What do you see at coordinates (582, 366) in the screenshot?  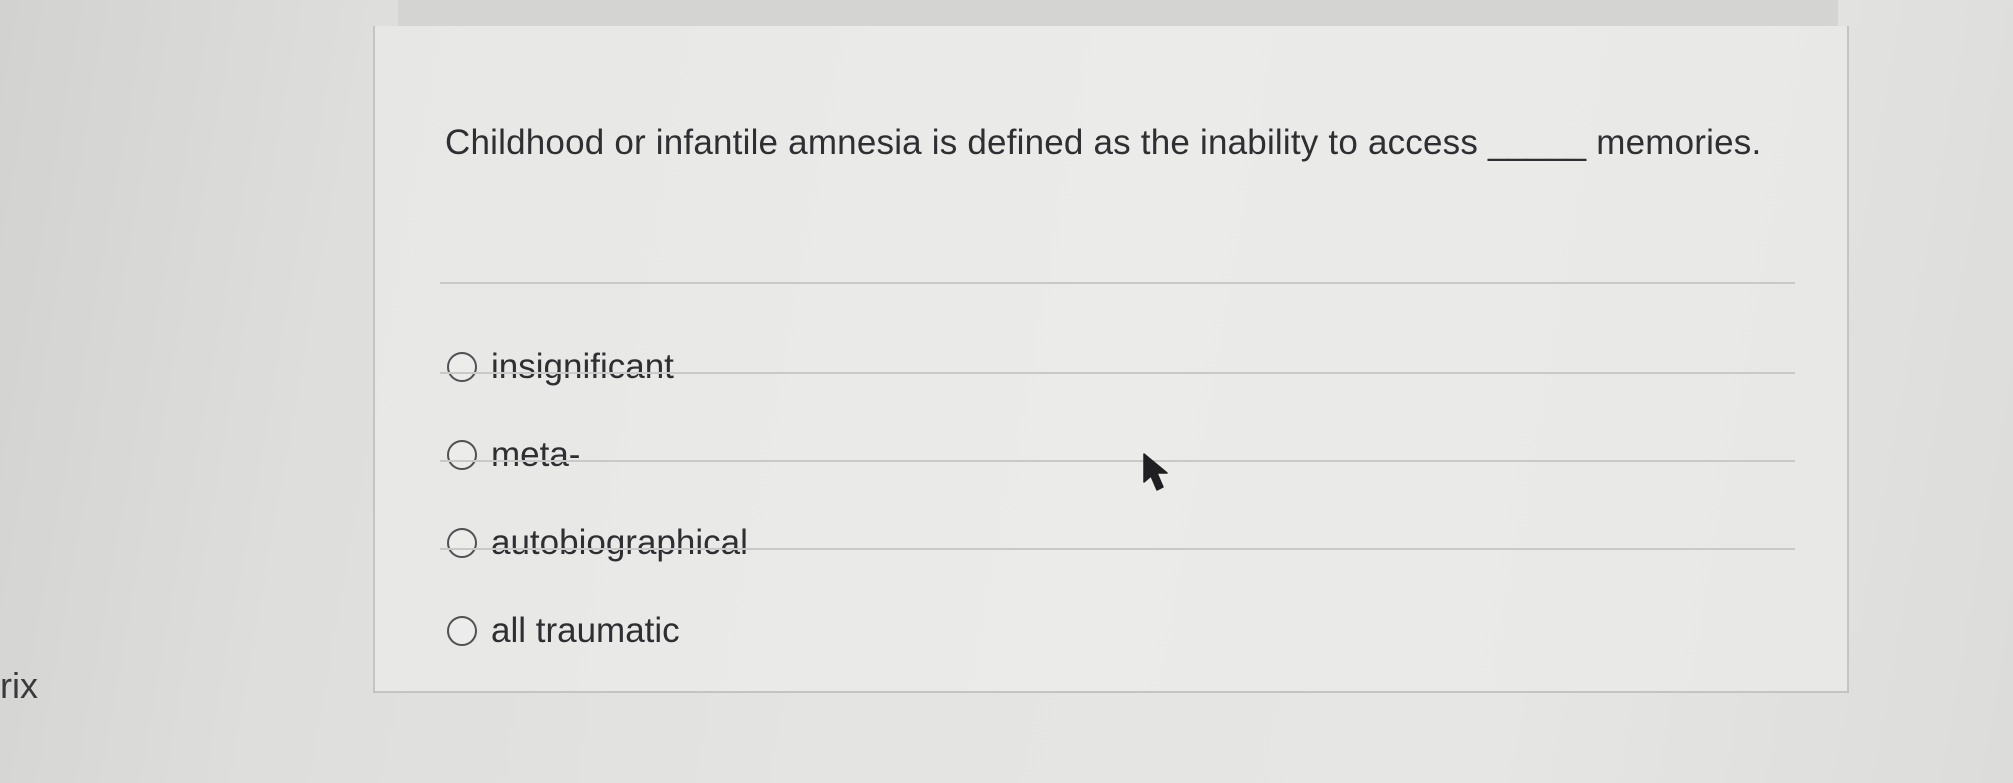 I see `option-label: insignificant` at bounding box center [582, 366].